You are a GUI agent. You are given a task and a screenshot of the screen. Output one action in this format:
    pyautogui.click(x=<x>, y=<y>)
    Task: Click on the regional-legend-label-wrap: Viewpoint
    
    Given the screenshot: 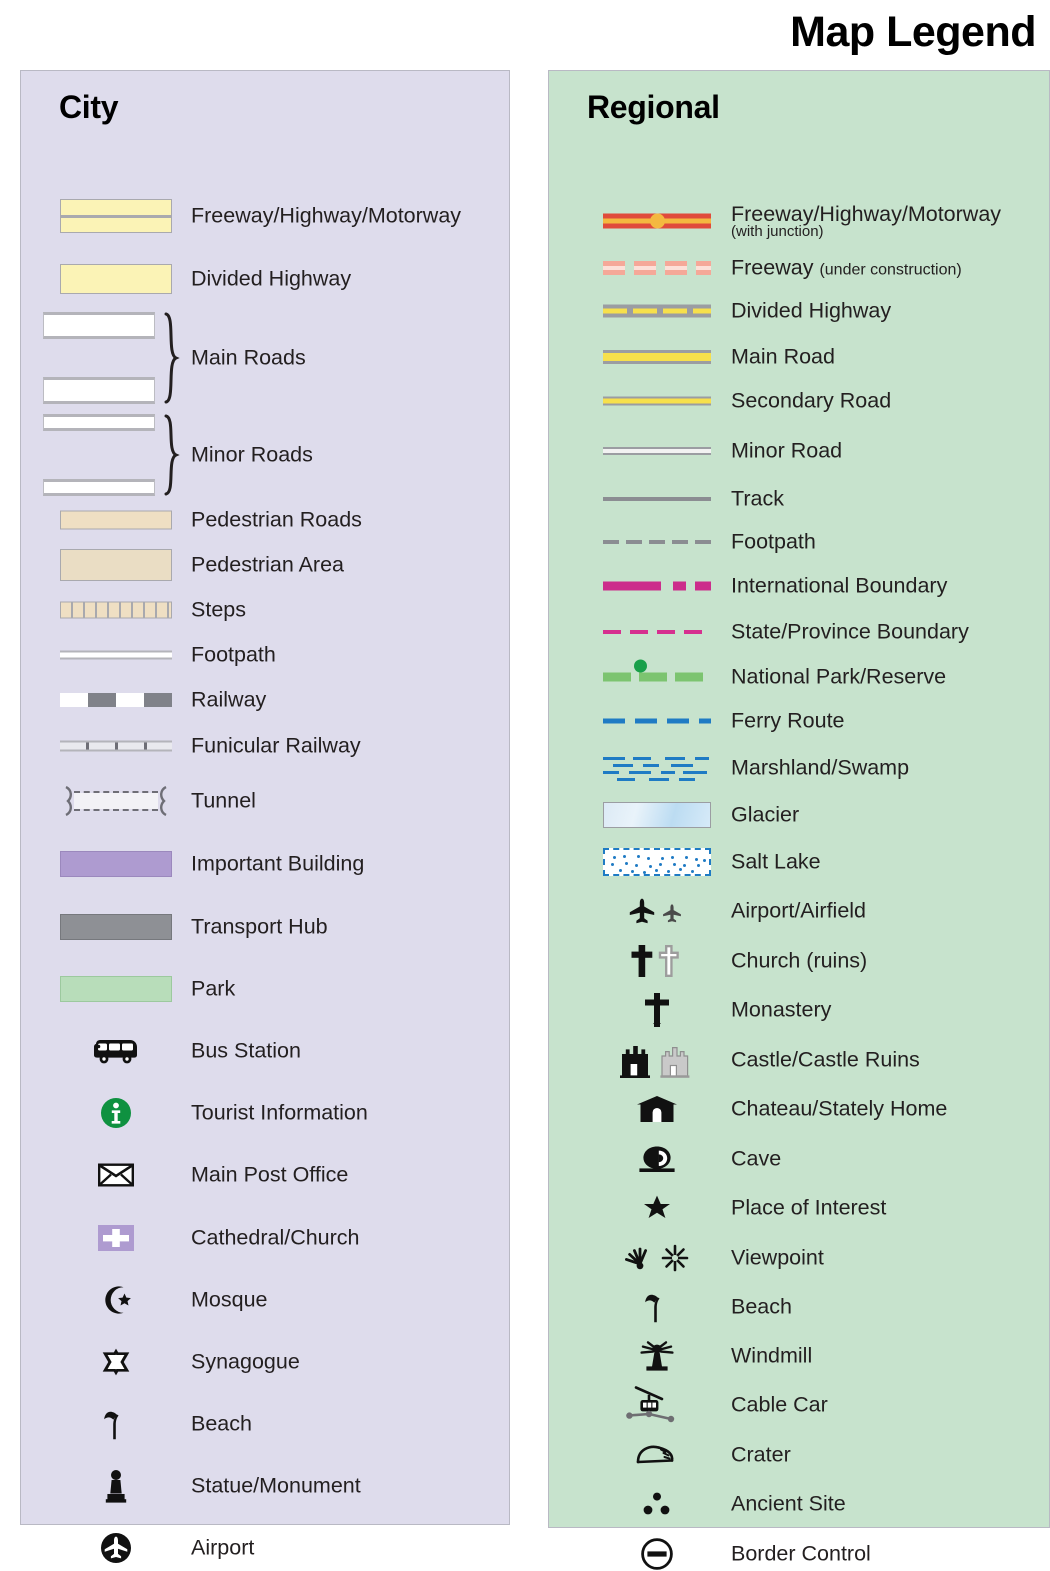 What is the action you would take?
    pyautogui.click(x=777, y=1258)
    